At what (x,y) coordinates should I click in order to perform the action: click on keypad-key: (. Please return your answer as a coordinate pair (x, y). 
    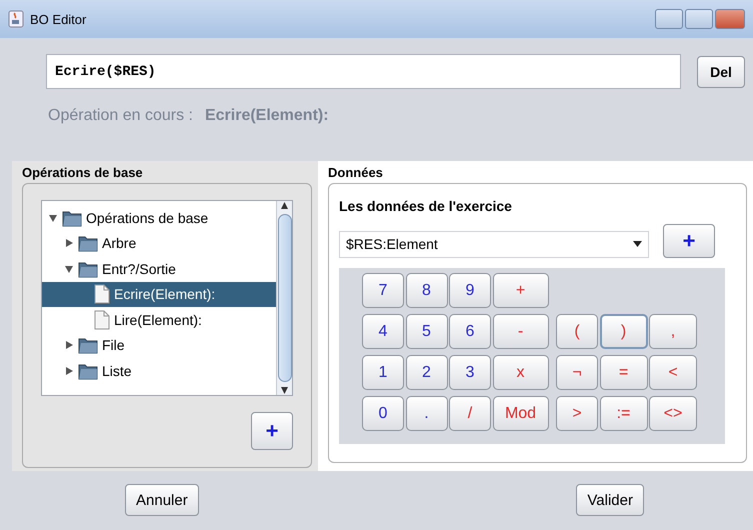
    Looking at the image, I should click on (577, 331).